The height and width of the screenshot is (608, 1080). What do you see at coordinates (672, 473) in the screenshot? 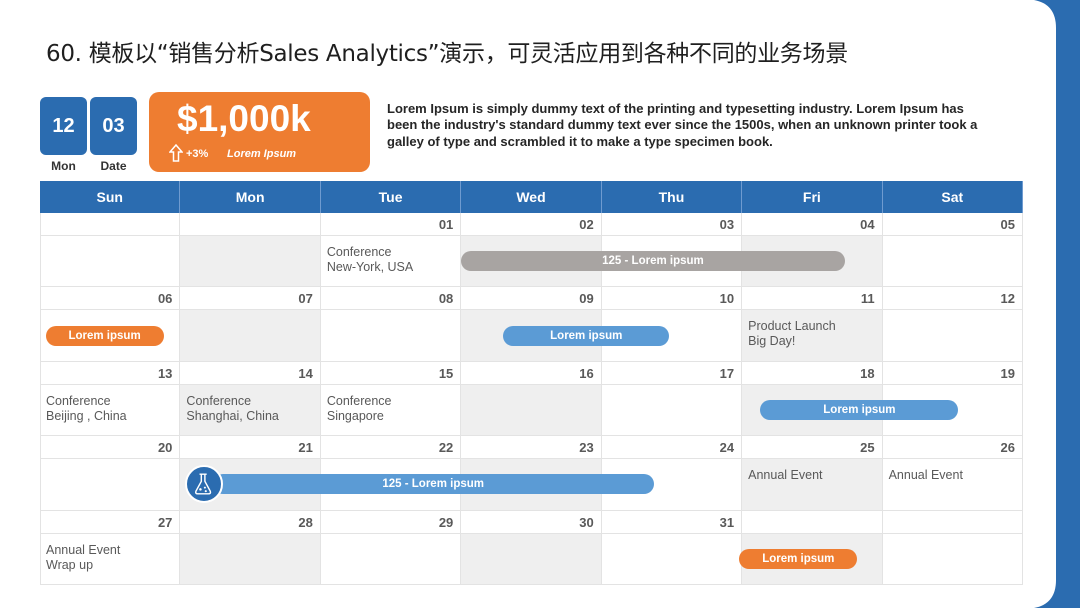
I see `day-cell: 24` at bounding box center [672, 473].